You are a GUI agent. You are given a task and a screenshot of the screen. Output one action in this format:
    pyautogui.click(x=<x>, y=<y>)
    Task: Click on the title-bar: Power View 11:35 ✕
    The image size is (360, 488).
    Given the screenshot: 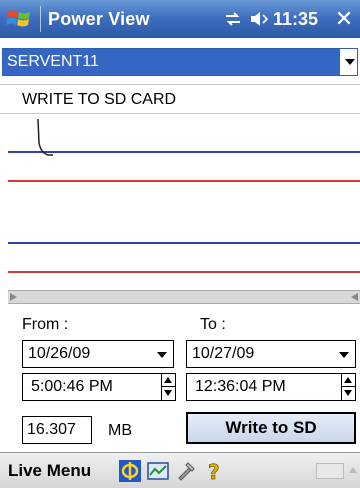 What is the action you would take?
    pyautogui.click(x=180, y=19)
    